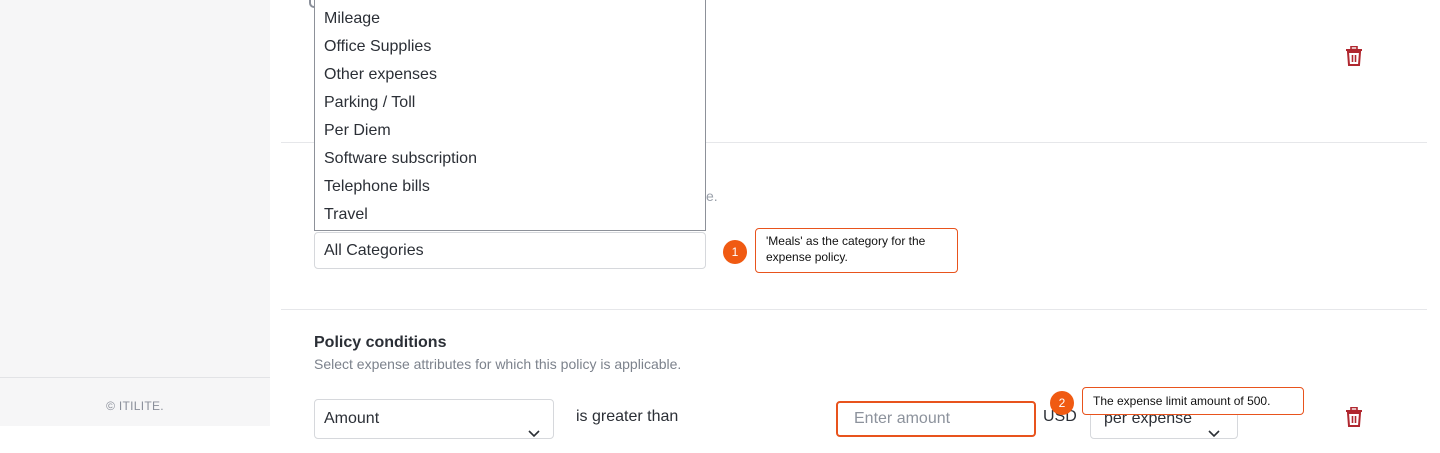  What do you see at coordinates (352, 19) in the screenshot?
I see `dropdown-option: Mileage` at bounding box center [352, 19].